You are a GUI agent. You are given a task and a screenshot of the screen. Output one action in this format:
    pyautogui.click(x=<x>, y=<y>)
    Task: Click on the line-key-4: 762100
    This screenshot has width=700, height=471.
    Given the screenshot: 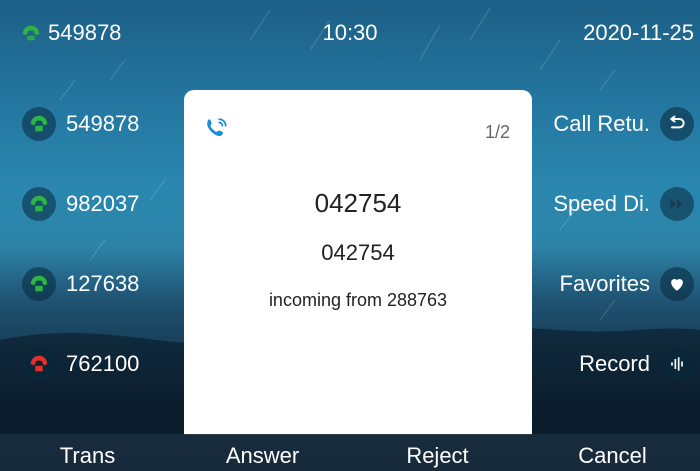 What is the action you would take?
    pyautogui.click(x=80, y=364)
    